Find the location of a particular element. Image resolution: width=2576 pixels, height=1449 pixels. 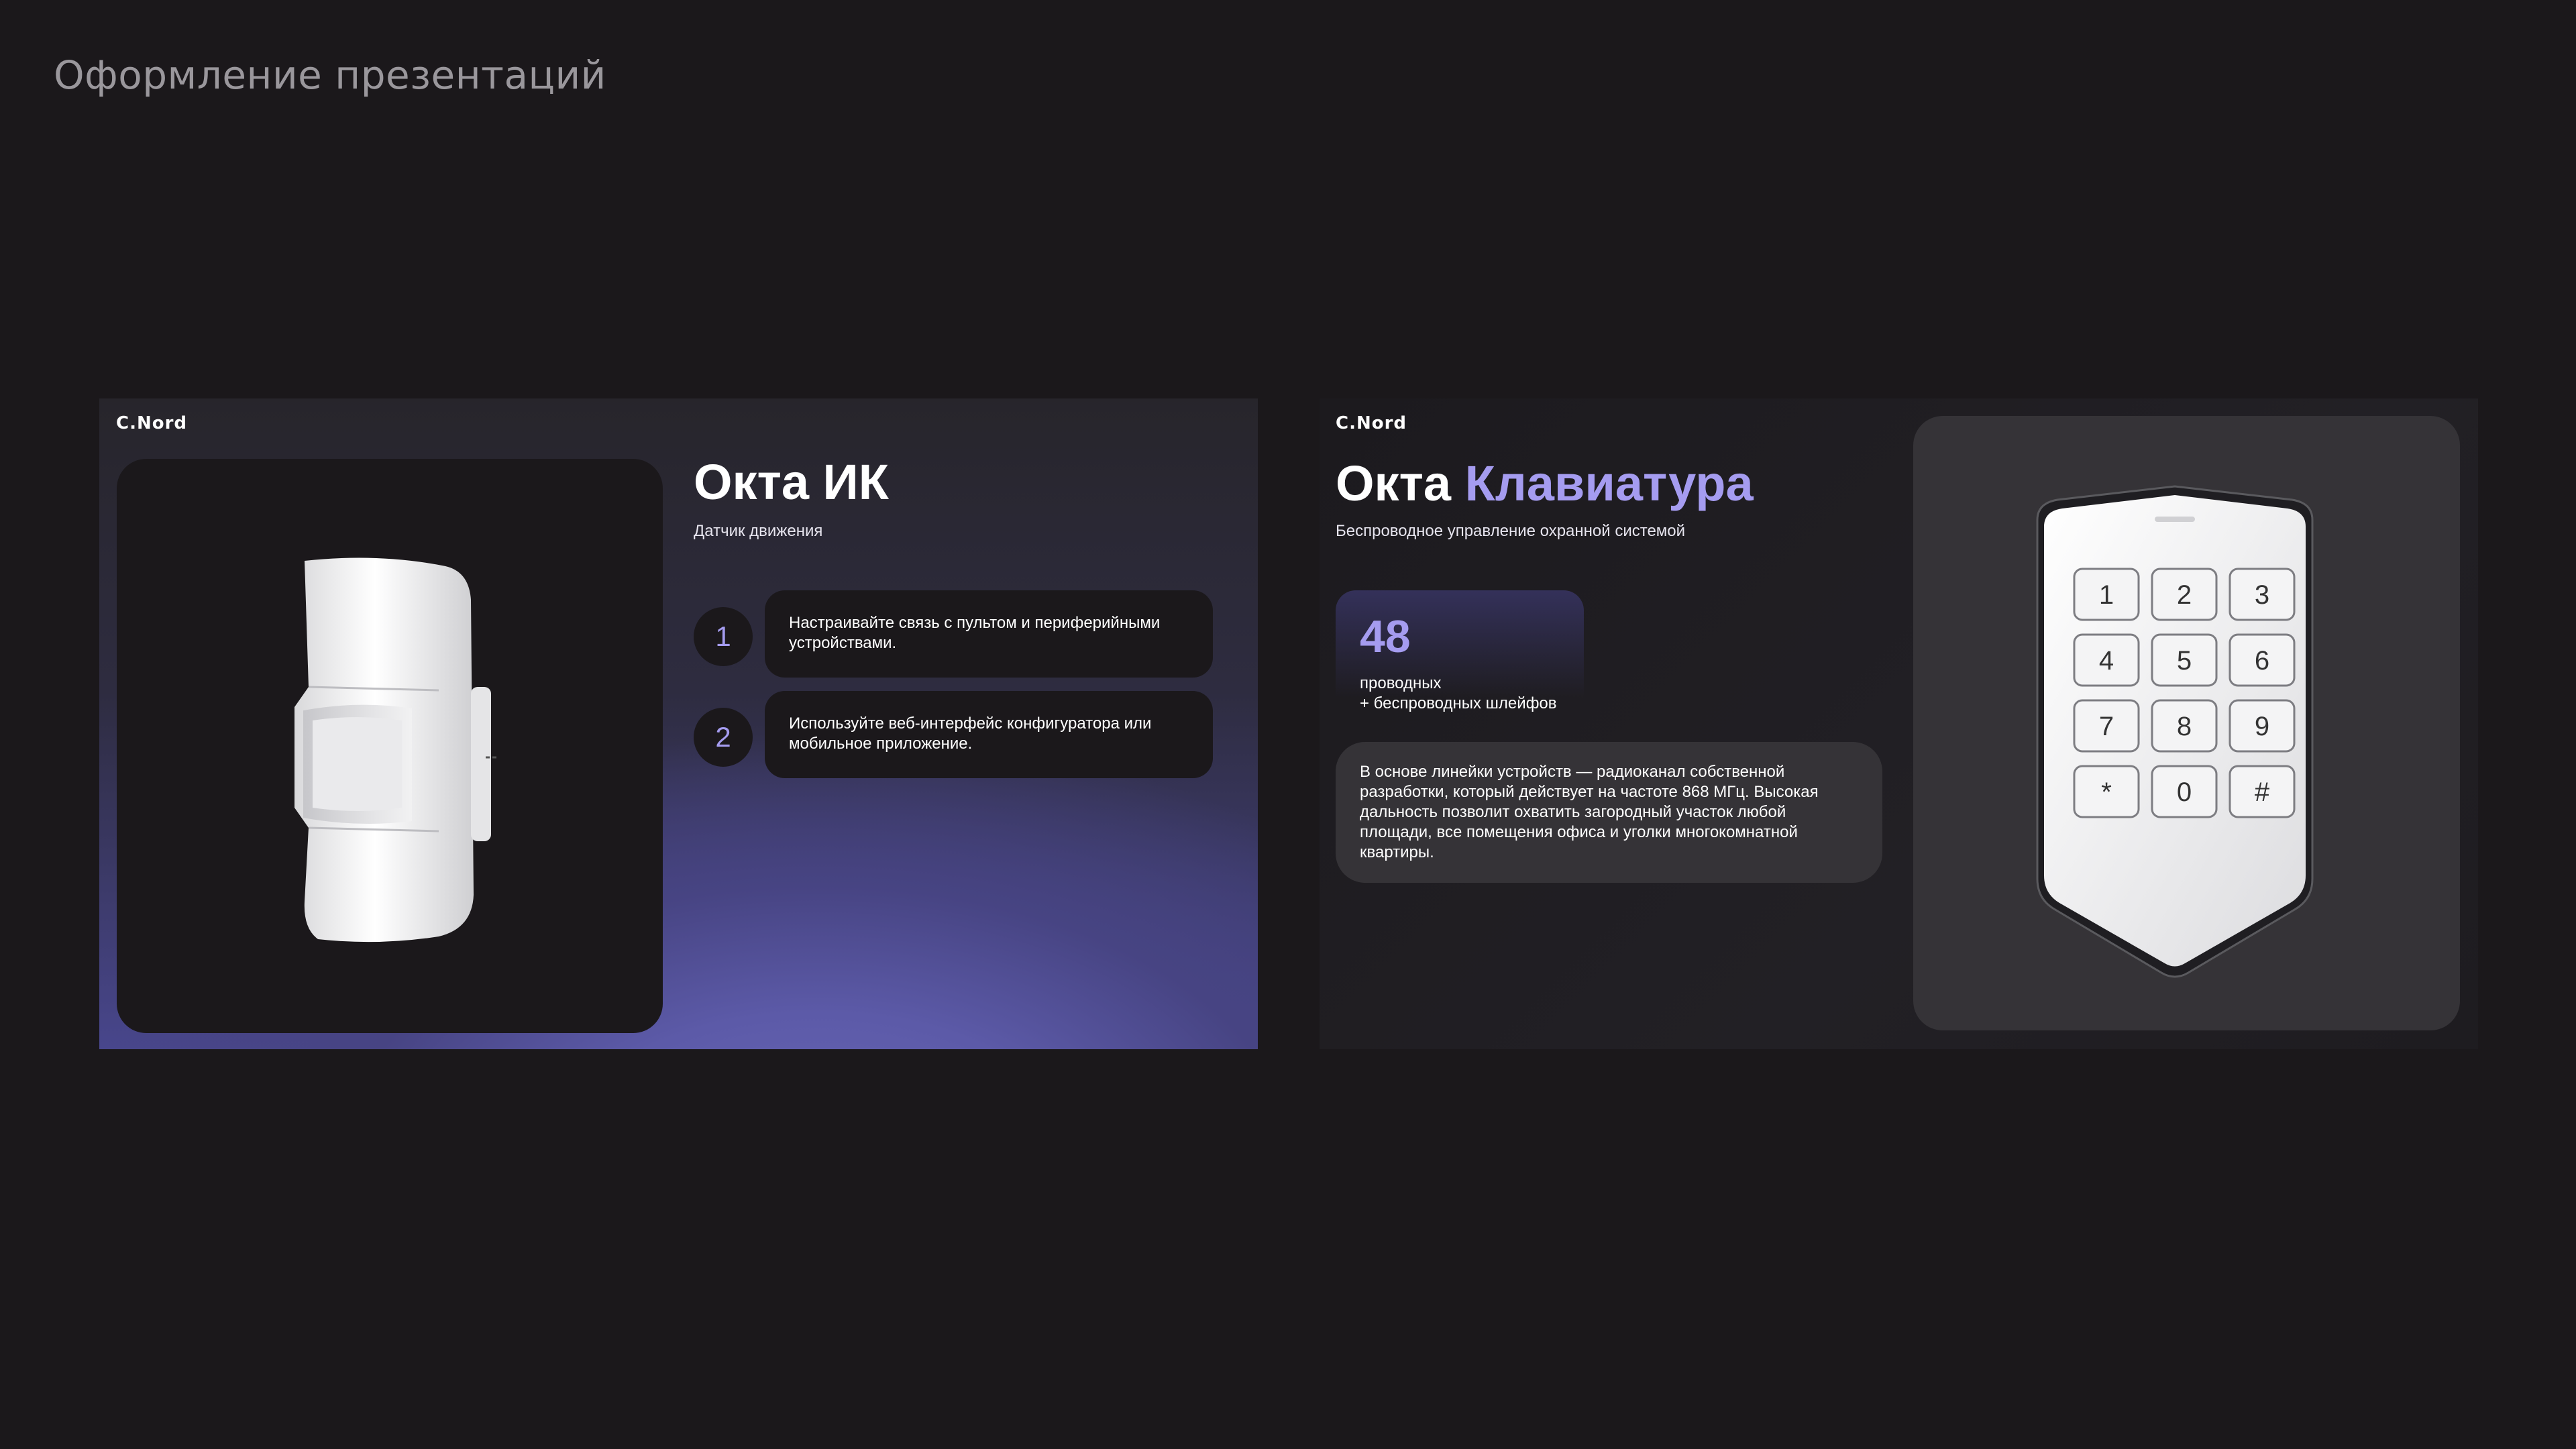

keypad-key-star: * is located at coordinates (2106, 791).